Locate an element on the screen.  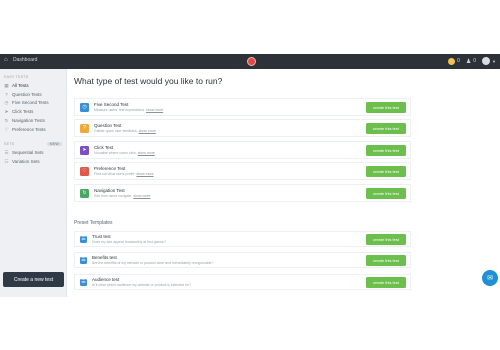
brand-logo is located at coordinates (251, 61).